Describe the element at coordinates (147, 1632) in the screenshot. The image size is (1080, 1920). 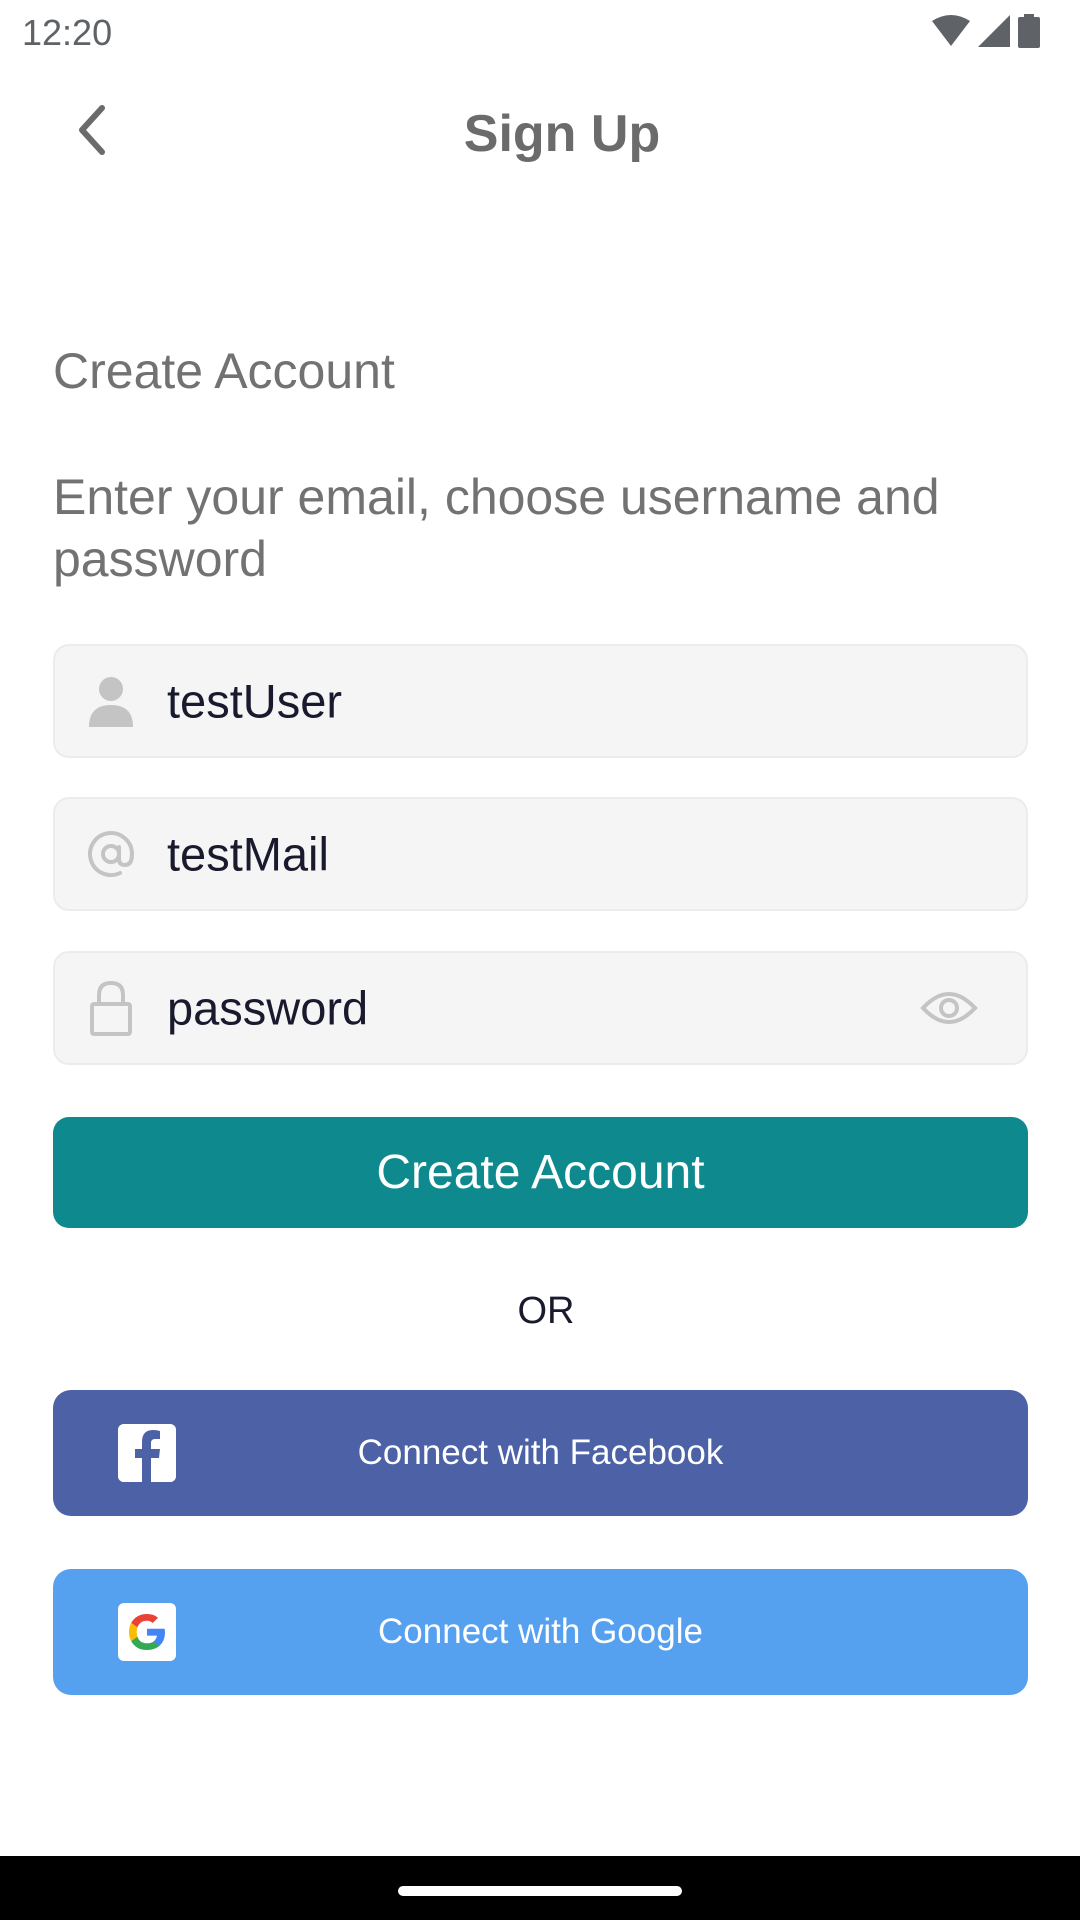
I see `google-icon` at that location.